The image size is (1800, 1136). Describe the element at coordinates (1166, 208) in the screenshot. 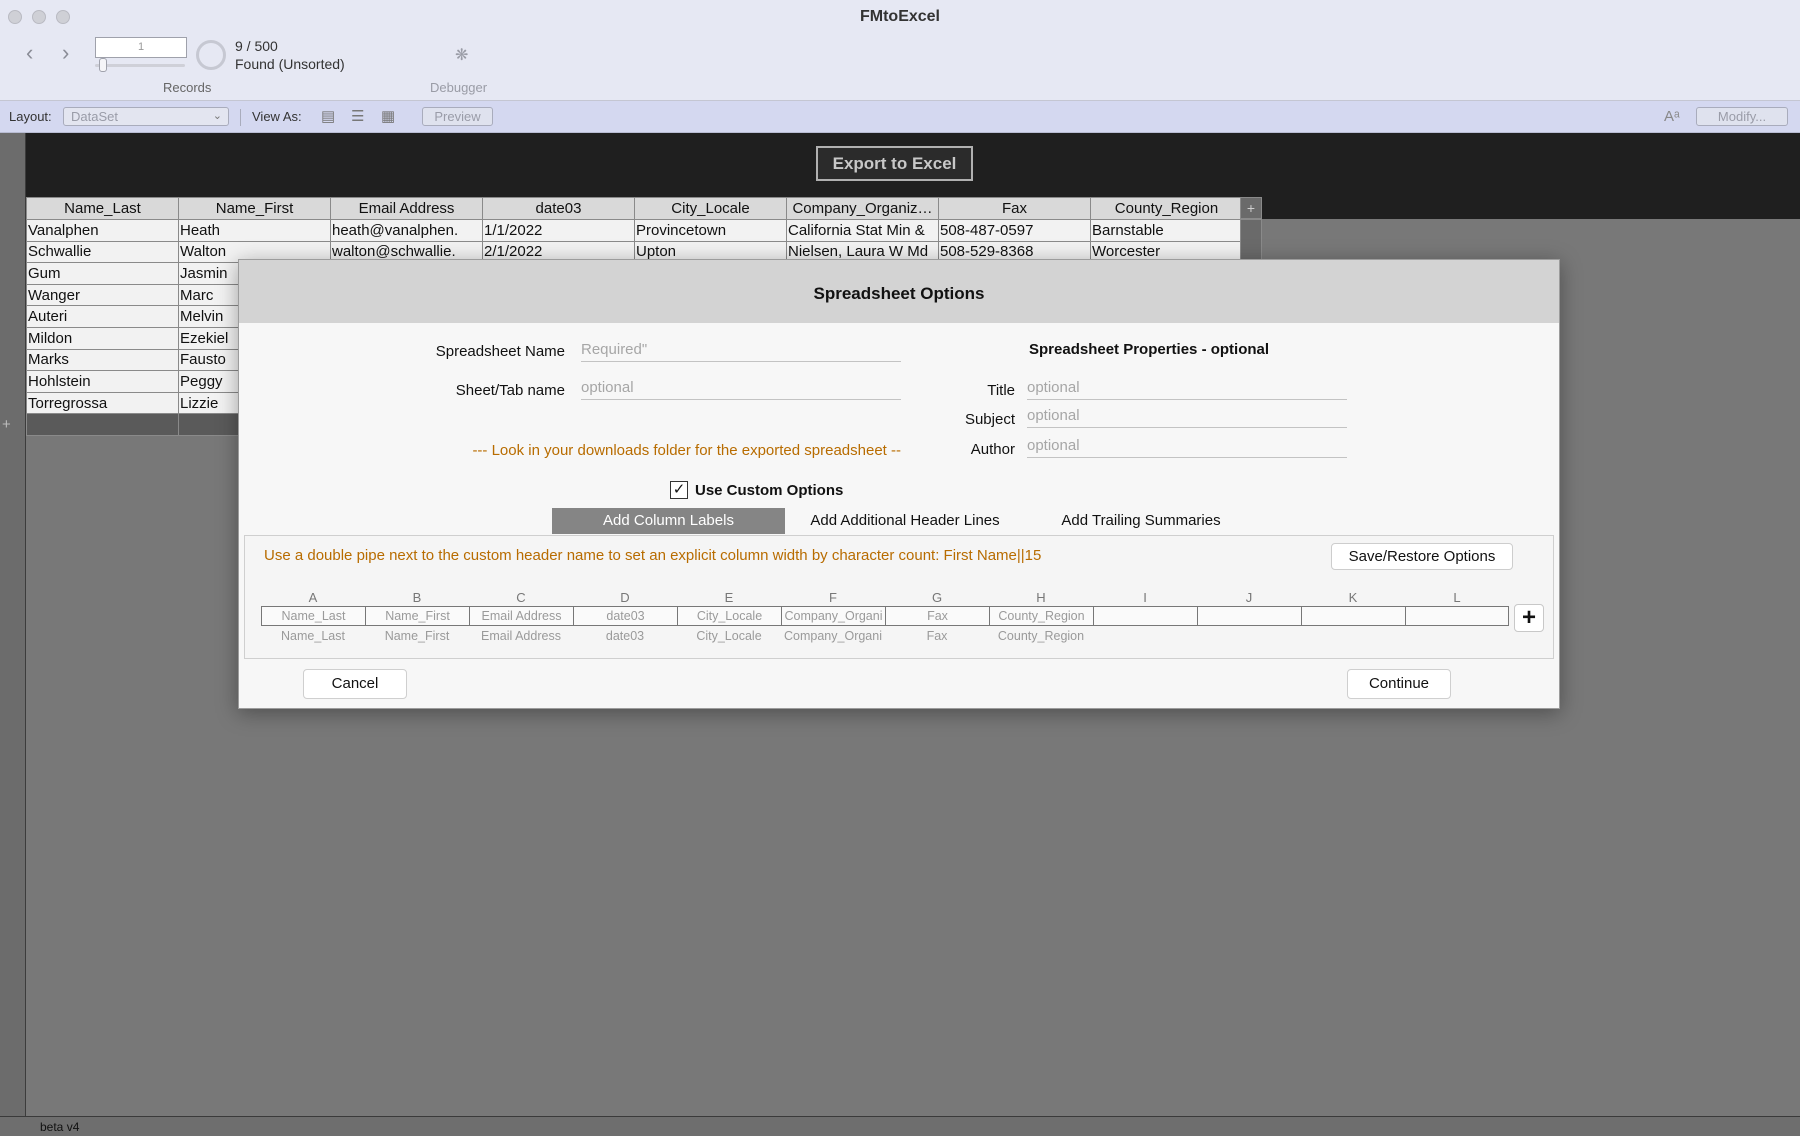

I see `column-header: County_Region` at that location.